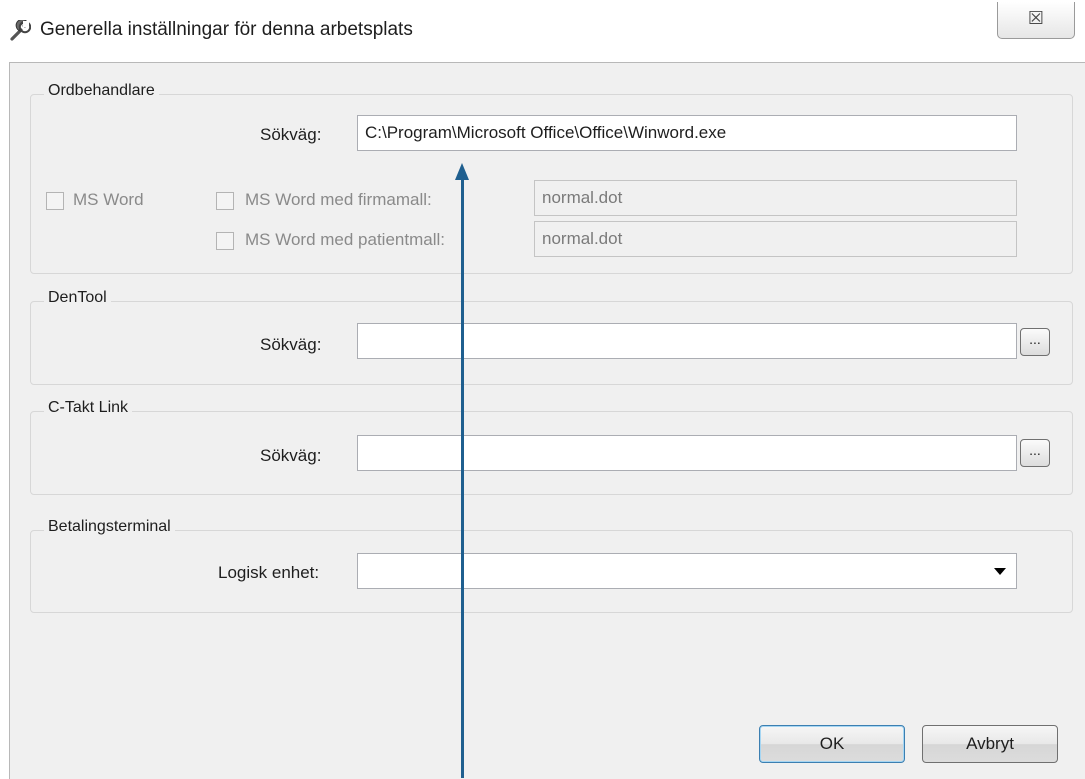  What do you see at coordinates (338, 199) in the screenshot?
I see `ms-word-firmamall-label: MS Word med firmamall:` at bounding box center [338, 199].